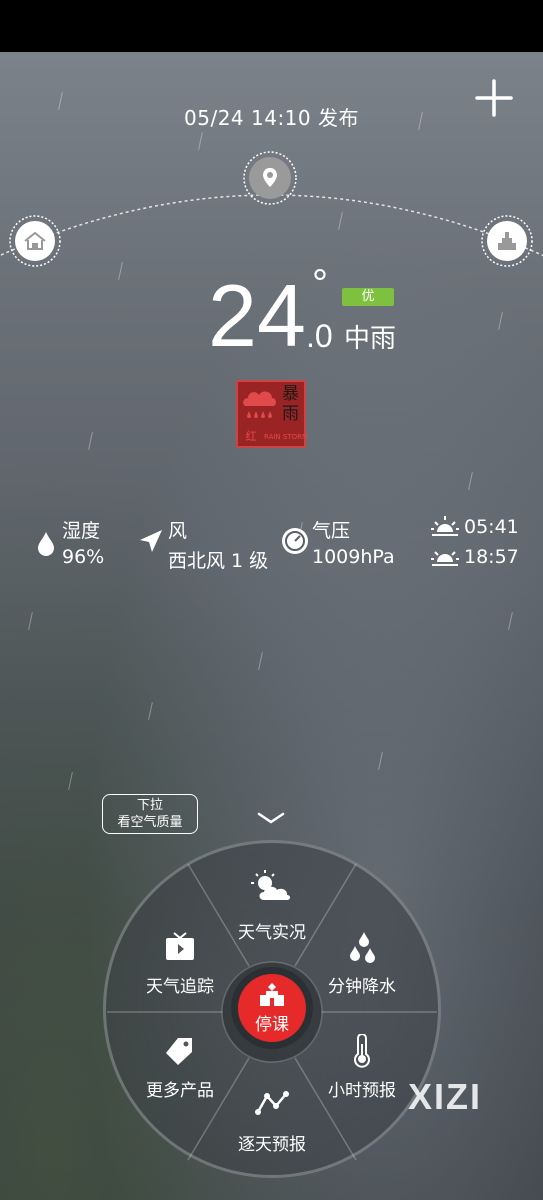 The image size is (543, 1200). What do you see at coordinates (370, 339) in the screenshot?
I see `weather-condition: 中雨` at bounding box center [370, 339].